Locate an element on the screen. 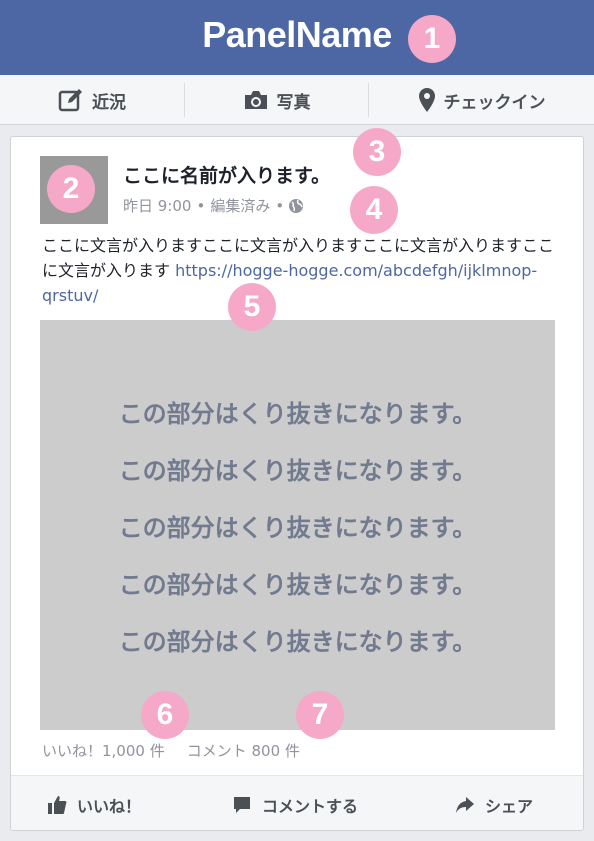  app-header: PanelName is located at coordinates (297, 37).